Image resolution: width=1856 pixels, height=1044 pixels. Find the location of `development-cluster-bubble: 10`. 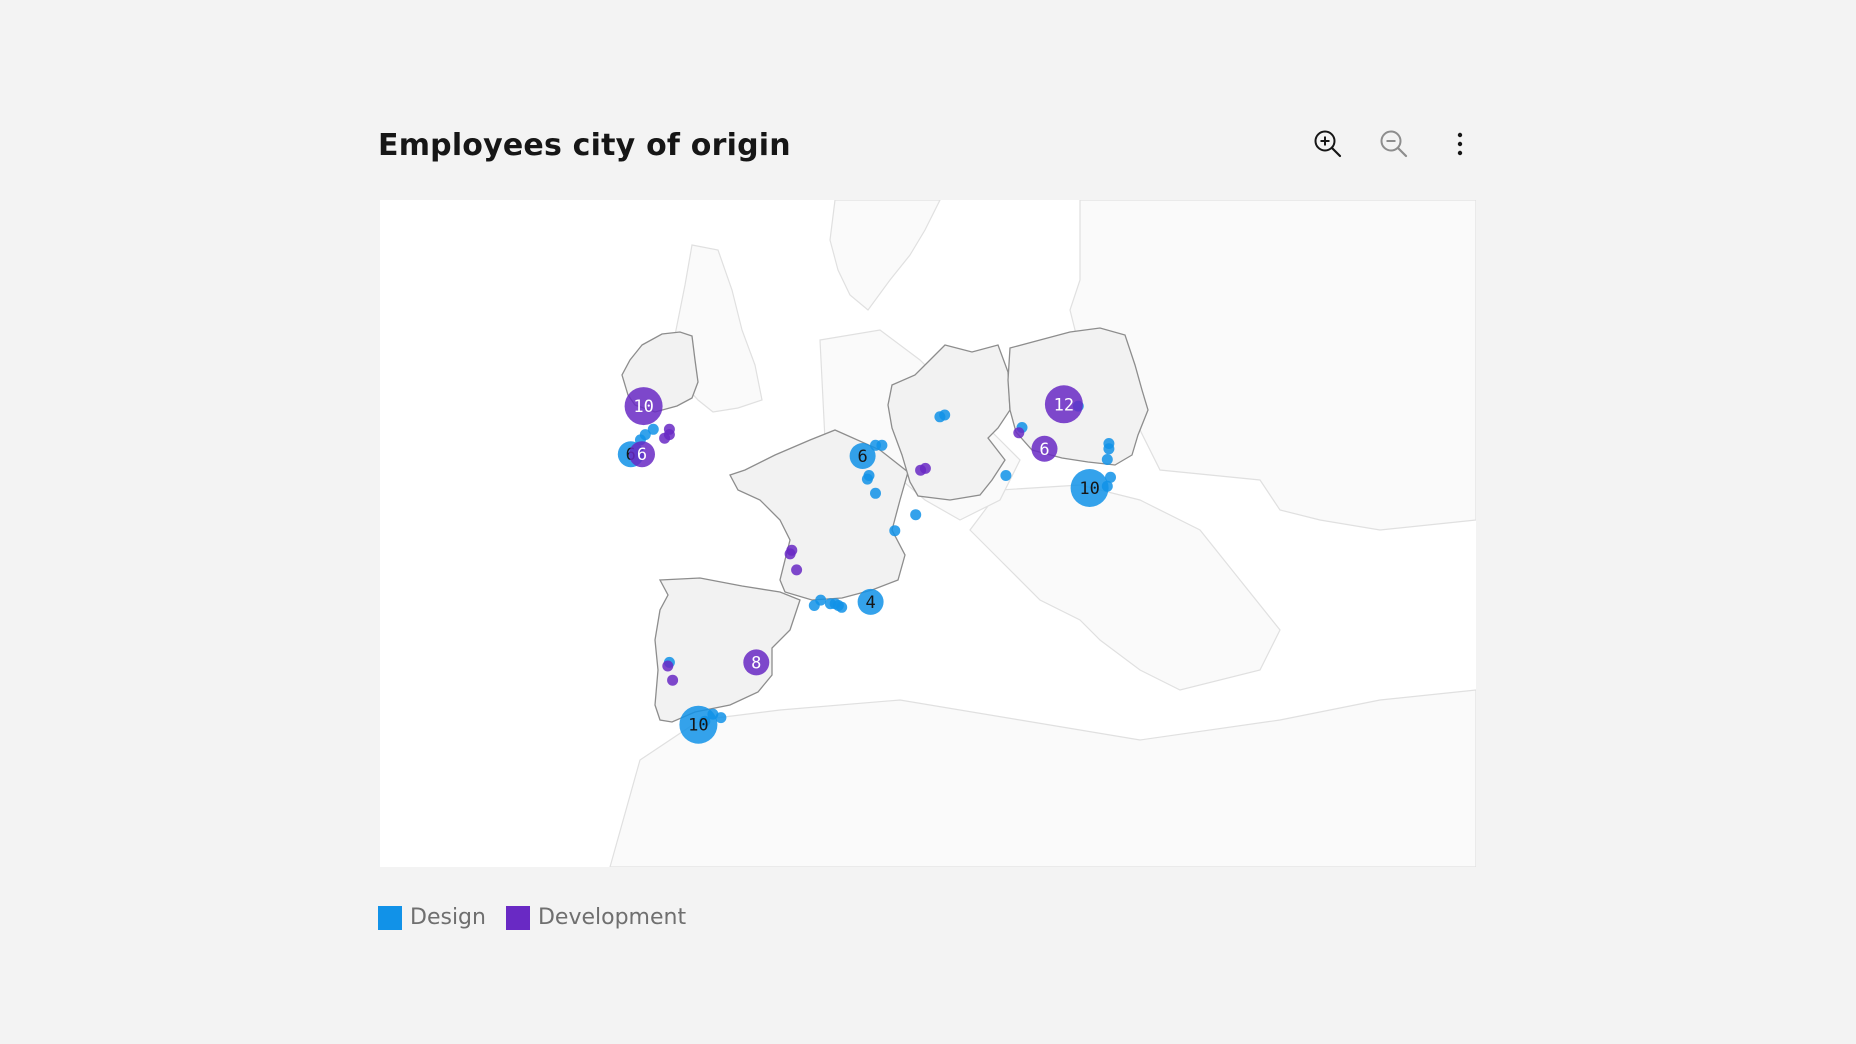

development-cluster-bubble: 10 is located at coordinates (643, 406).